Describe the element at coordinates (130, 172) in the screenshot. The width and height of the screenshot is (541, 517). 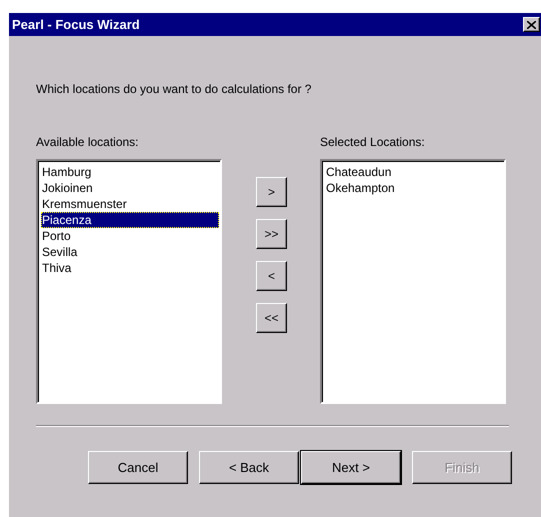
I see `list-item: Hamburg` at that location.